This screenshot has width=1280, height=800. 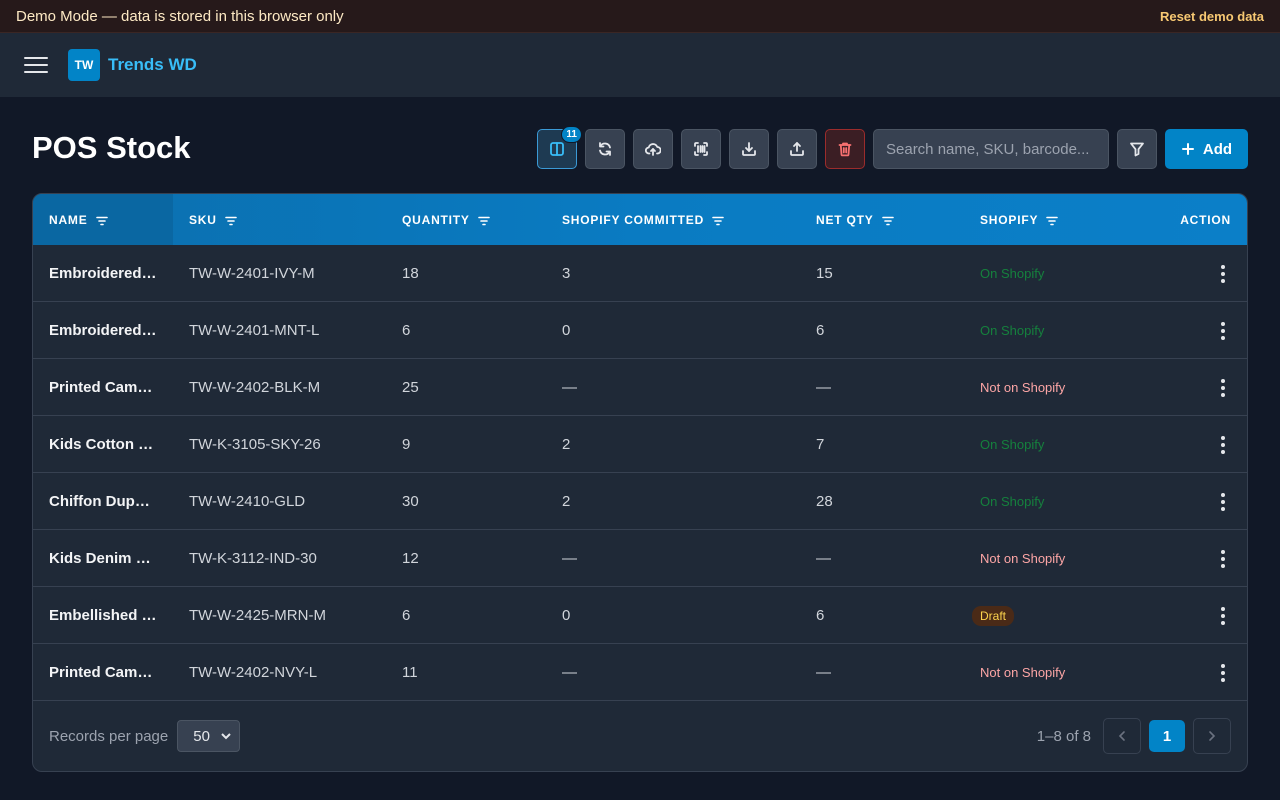 I want to click on cell-sku: TW-W-2425-MRN-M, so click(x=257, y=615).